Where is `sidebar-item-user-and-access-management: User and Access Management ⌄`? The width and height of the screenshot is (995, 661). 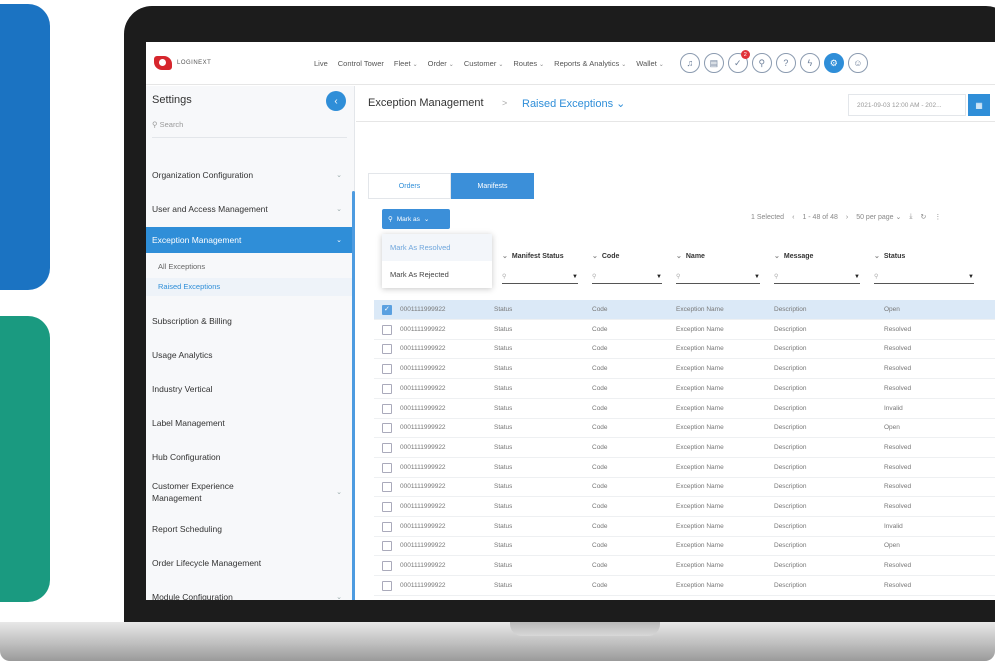 sidebar-item-user-and-access-management: User and Access Management ⌄ is located at coordinates (249, 209).